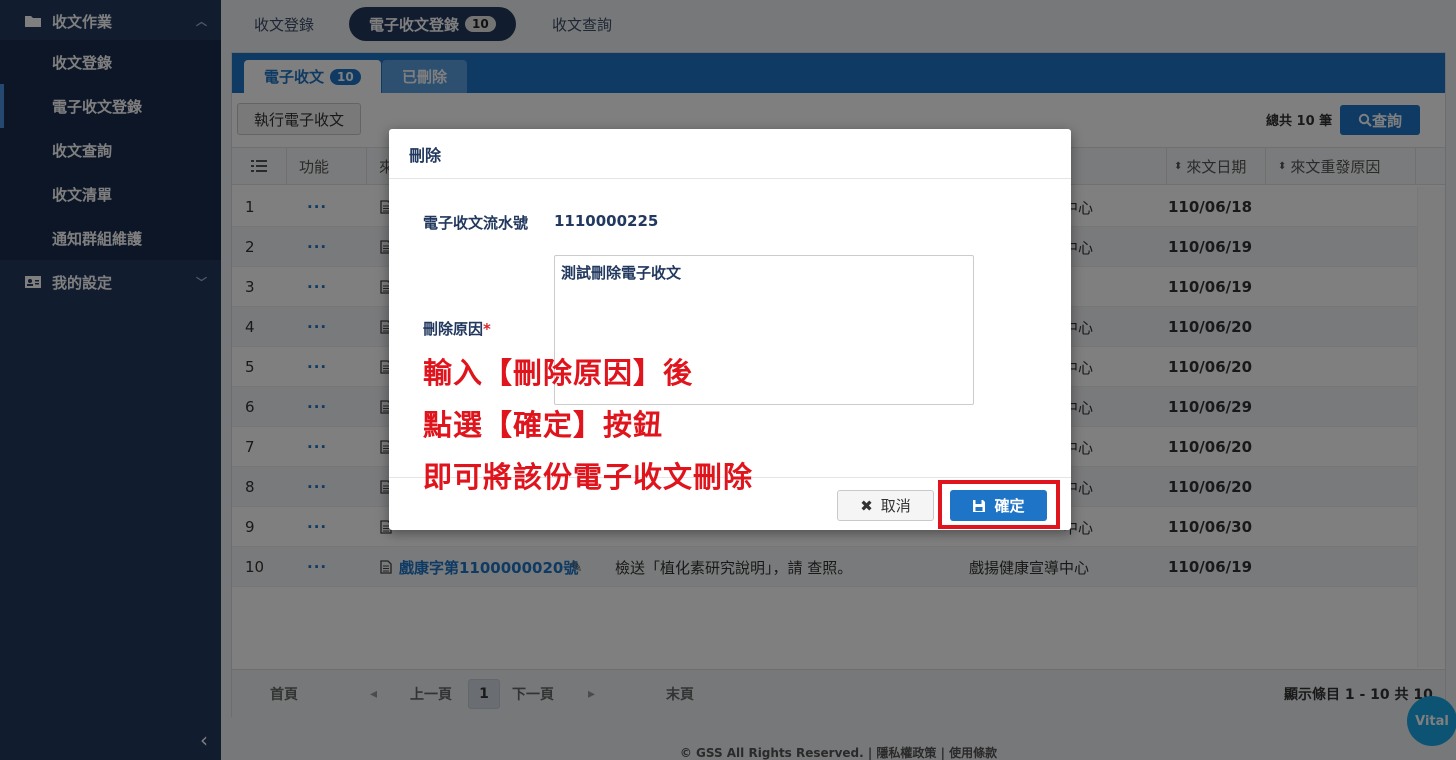 Image resolution: width=1456 pixels, height=760 pixels. I want to click on required-mark: *, so click(487, 329).